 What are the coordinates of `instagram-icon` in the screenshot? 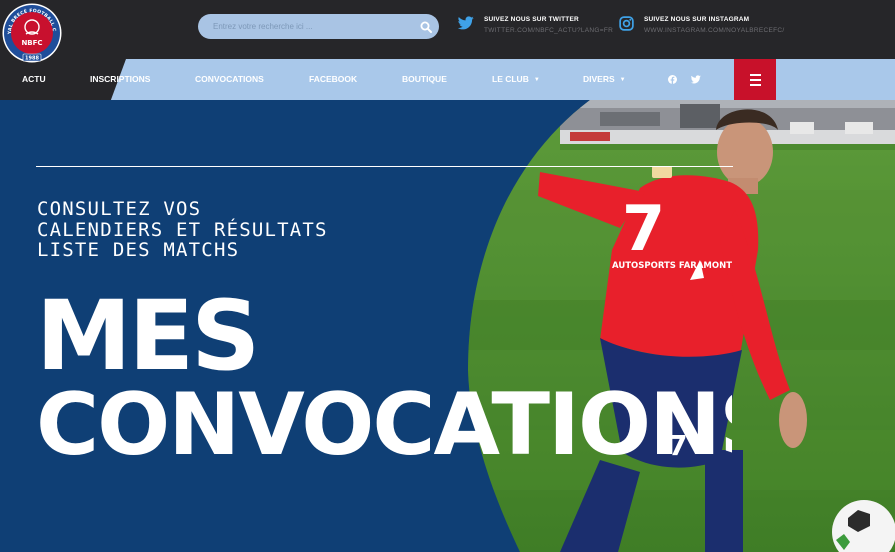 It's located at (626, 26).